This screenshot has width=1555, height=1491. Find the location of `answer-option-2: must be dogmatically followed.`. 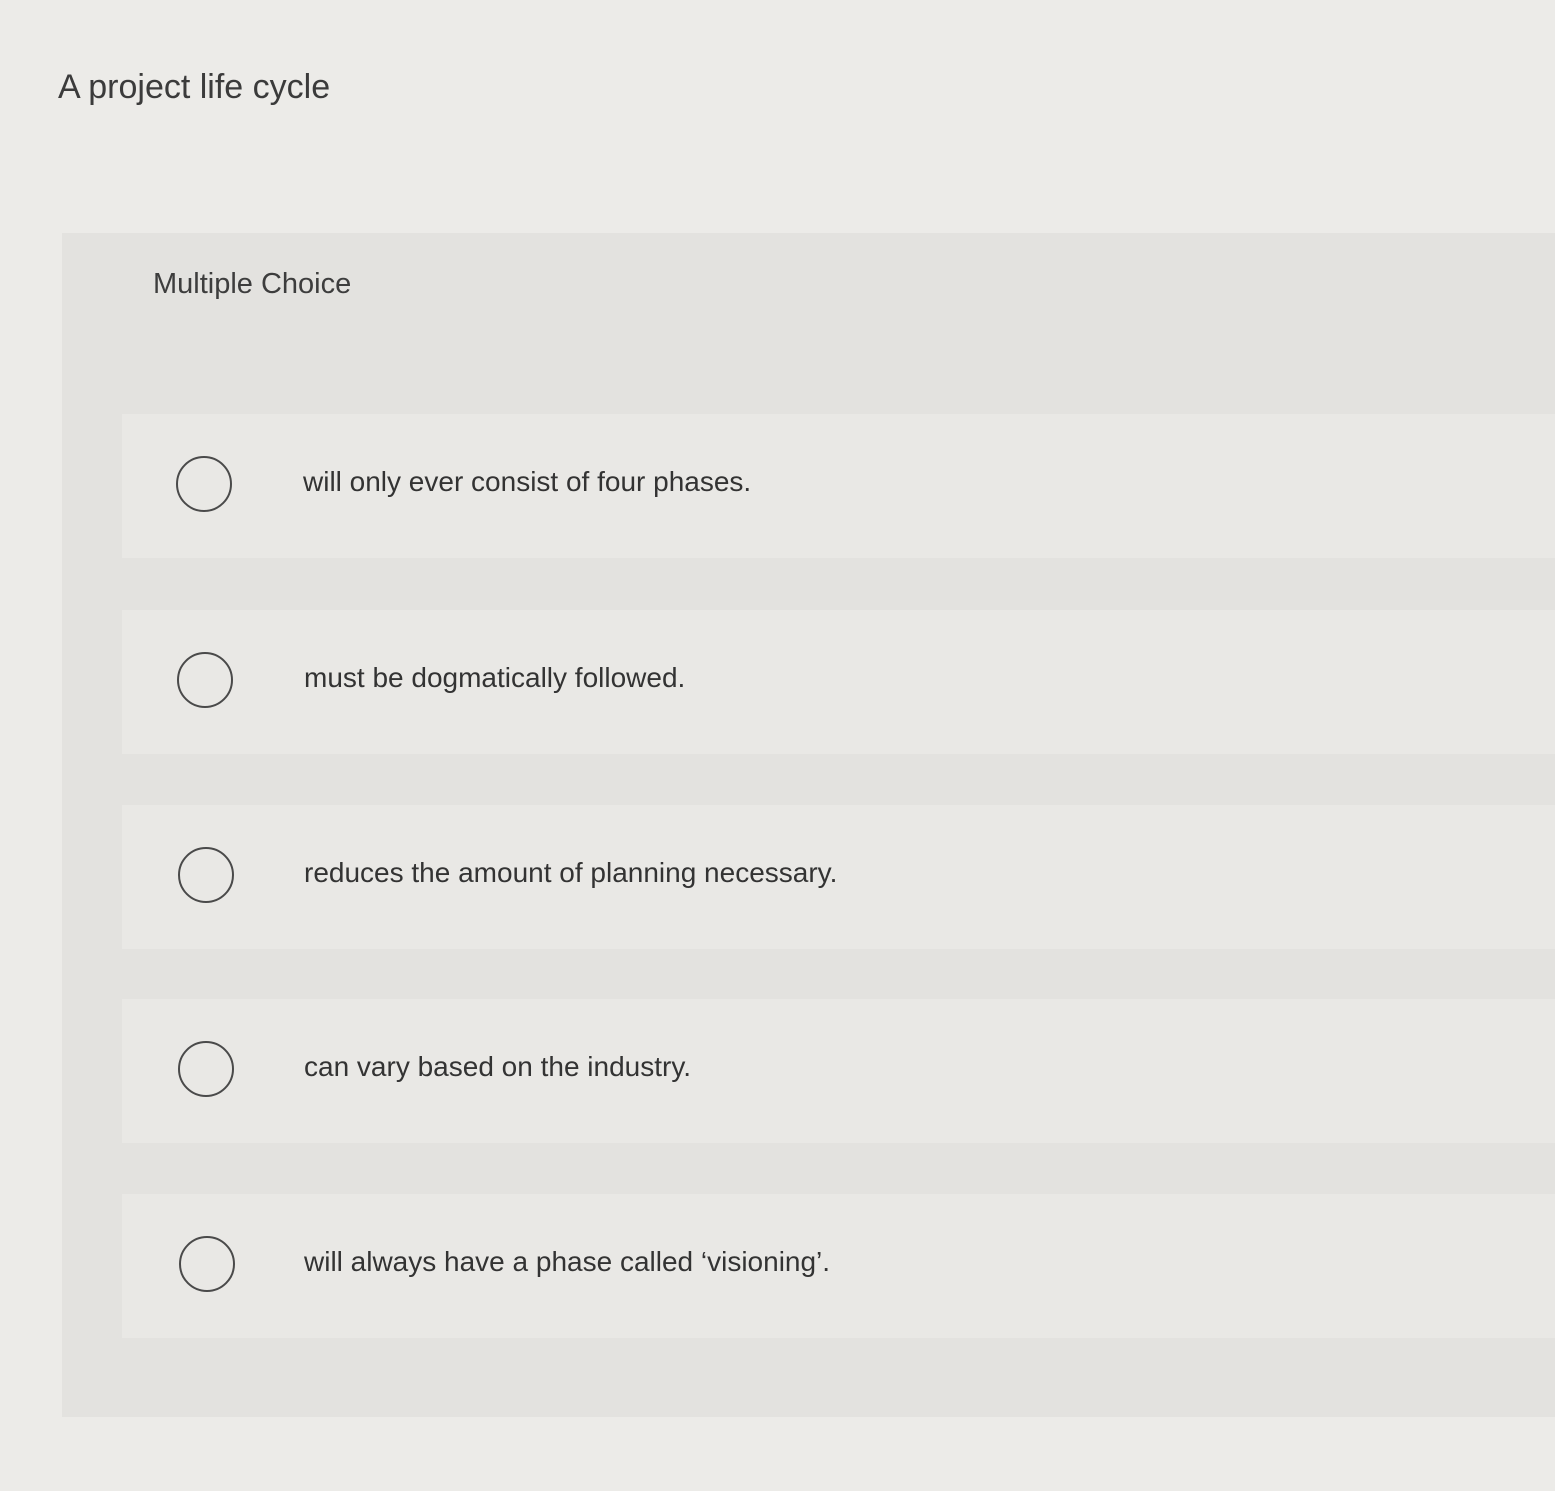

answer-option-2: must be dogmatically followed. is located at coordinates (838, 682).